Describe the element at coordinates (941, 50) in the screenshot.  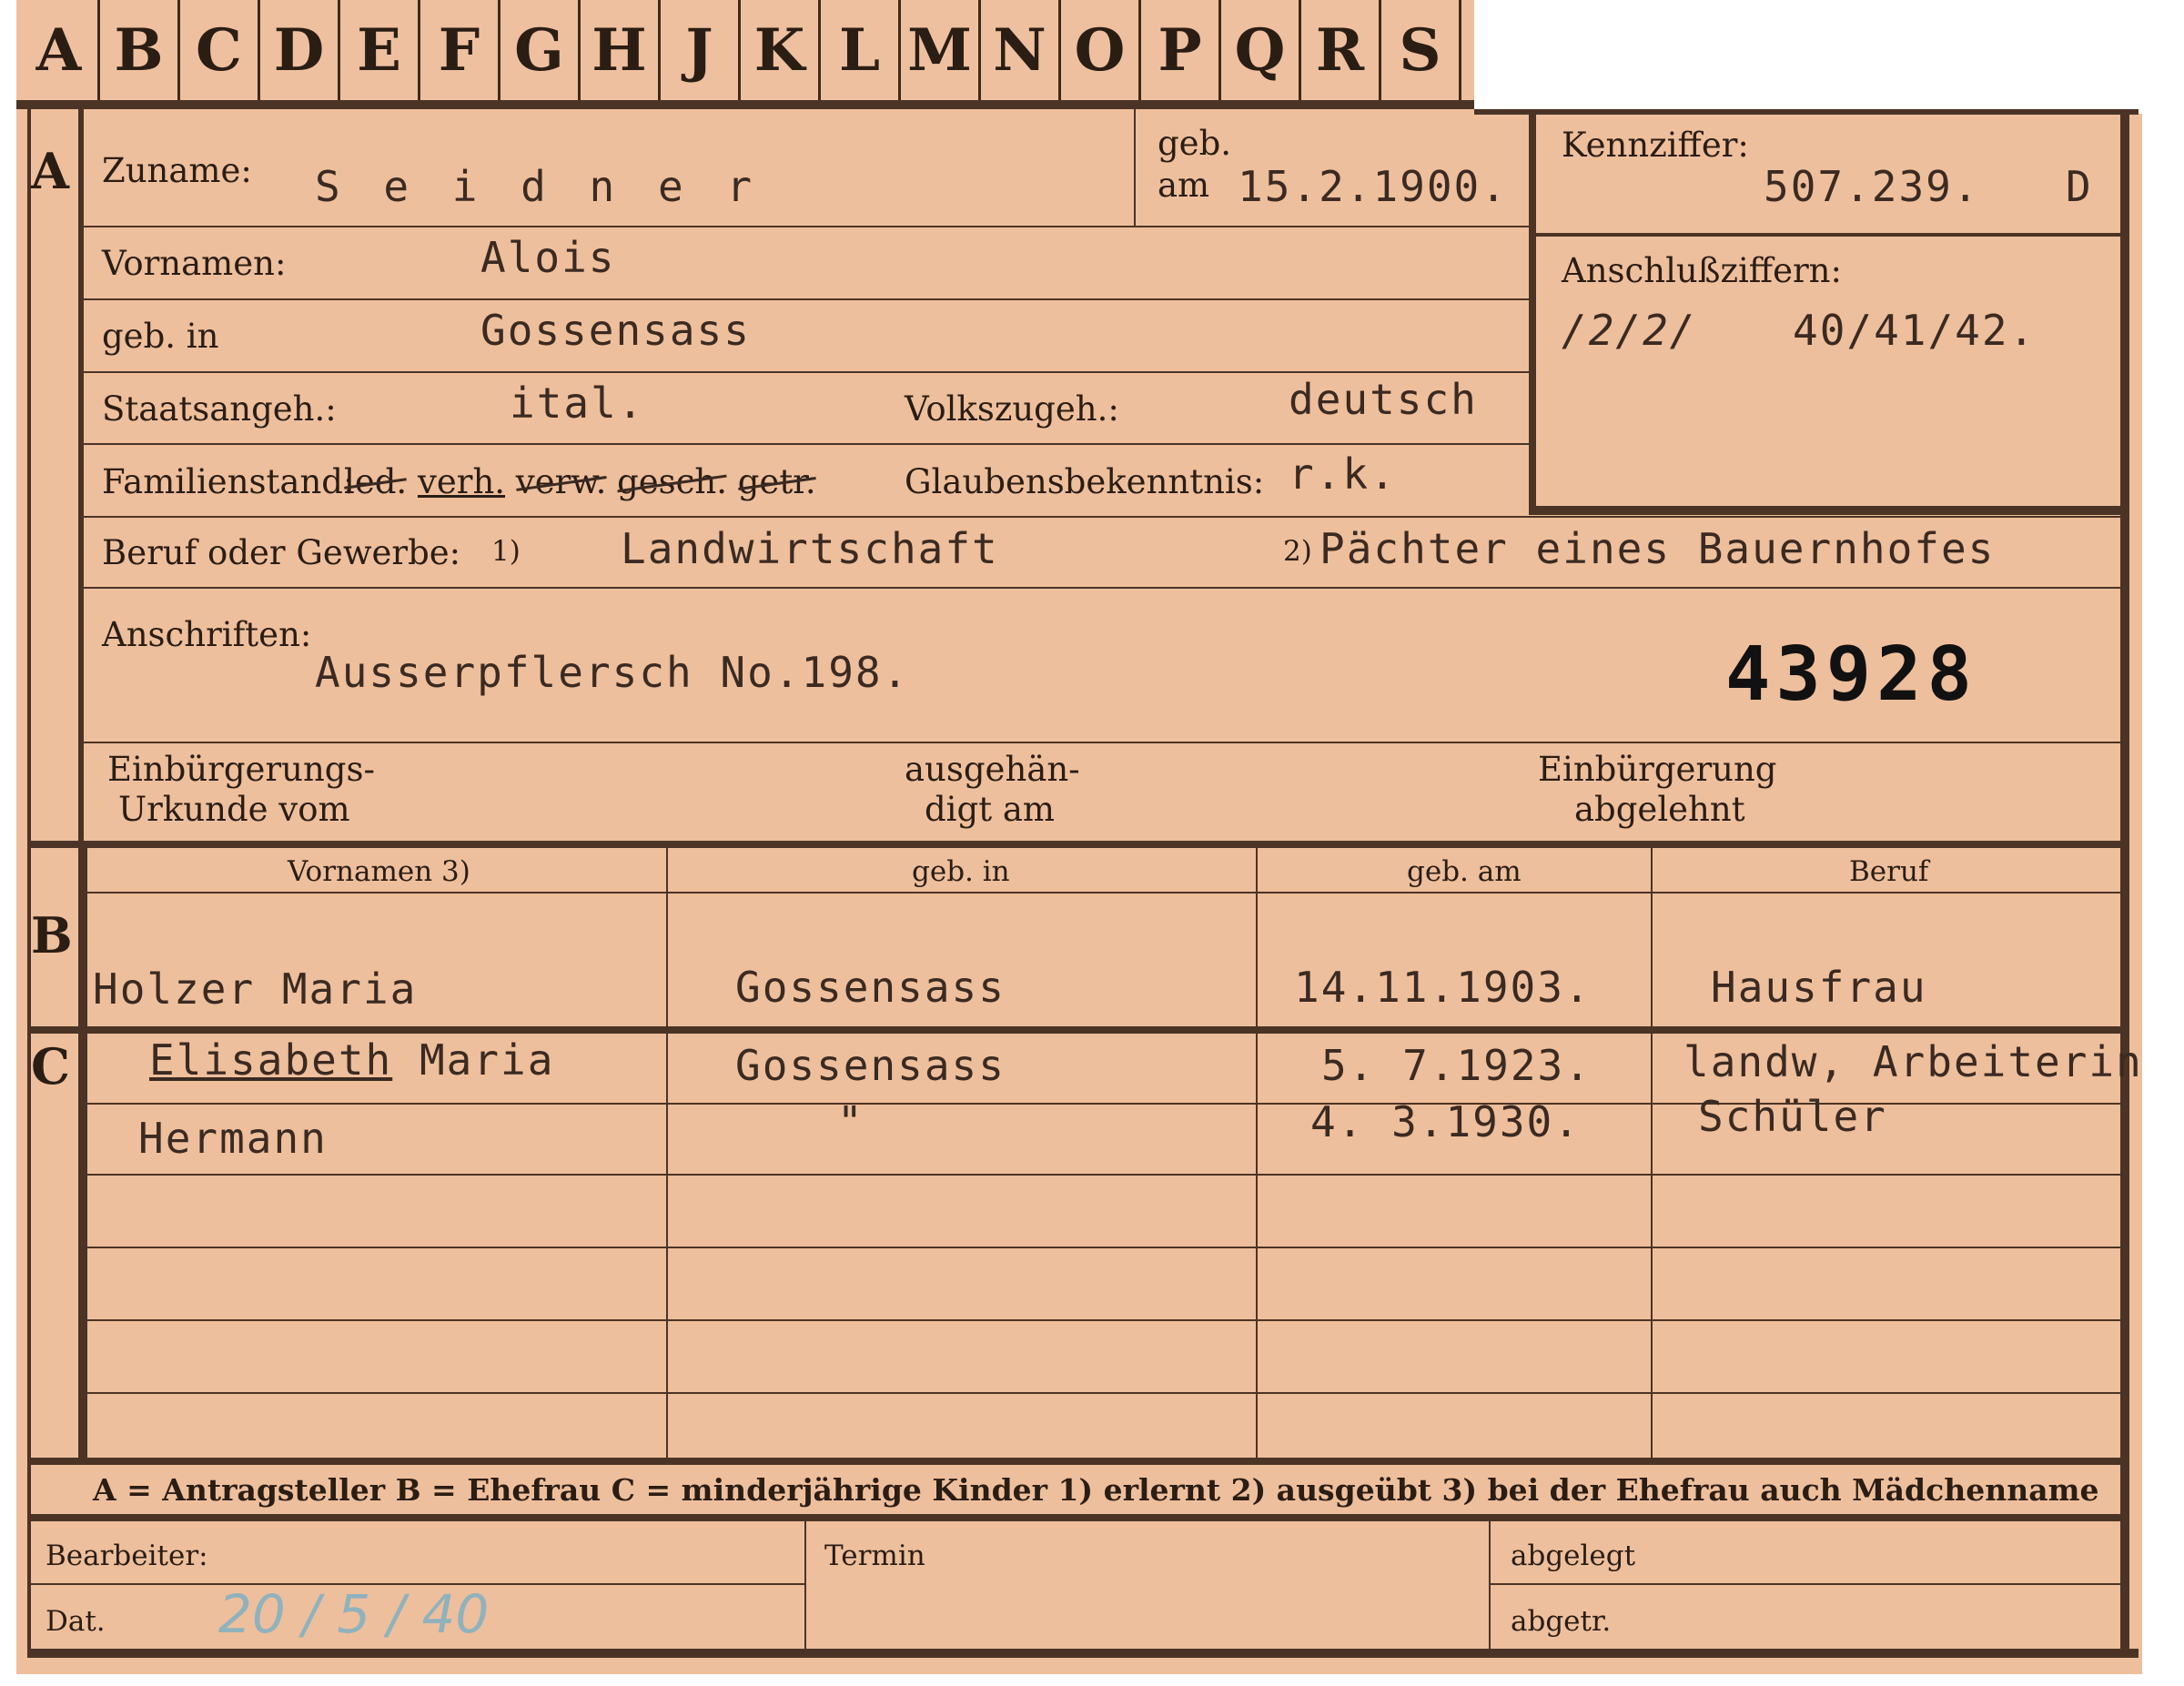
I see `alphabet-tab-m: M` at that location.